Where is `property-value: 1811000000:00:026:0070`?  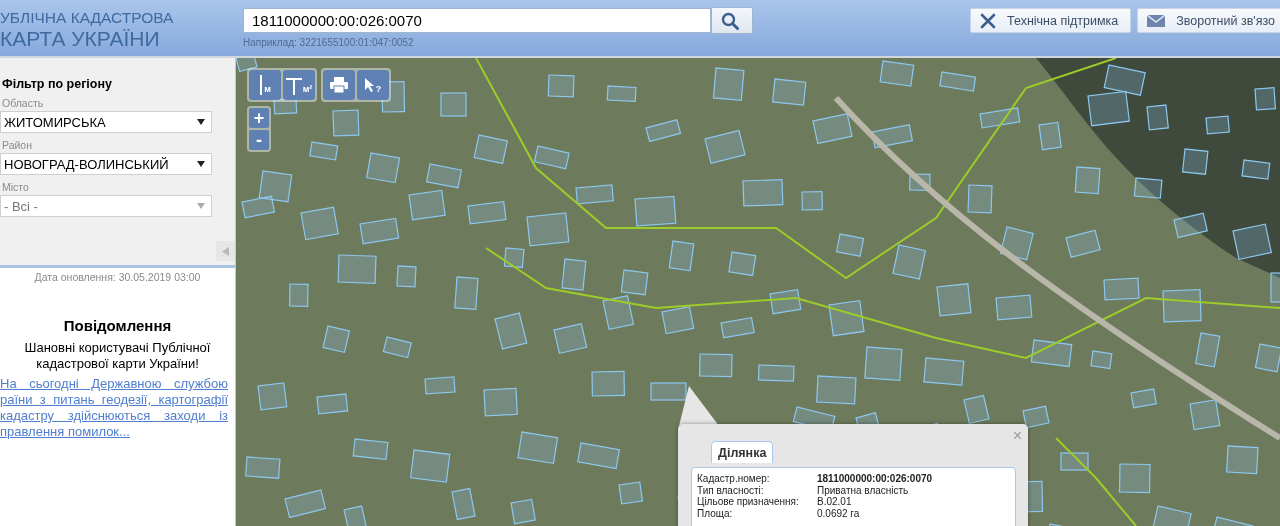
property-value: 1811000000:00:026:0070 is located at coordinates (875, 479).